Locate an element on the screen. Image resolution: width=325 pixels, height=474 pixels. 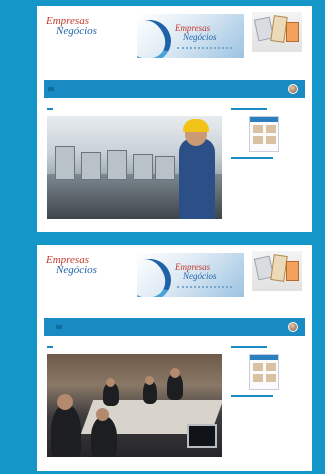
photo-monitor is located at coordinates (202, 436).